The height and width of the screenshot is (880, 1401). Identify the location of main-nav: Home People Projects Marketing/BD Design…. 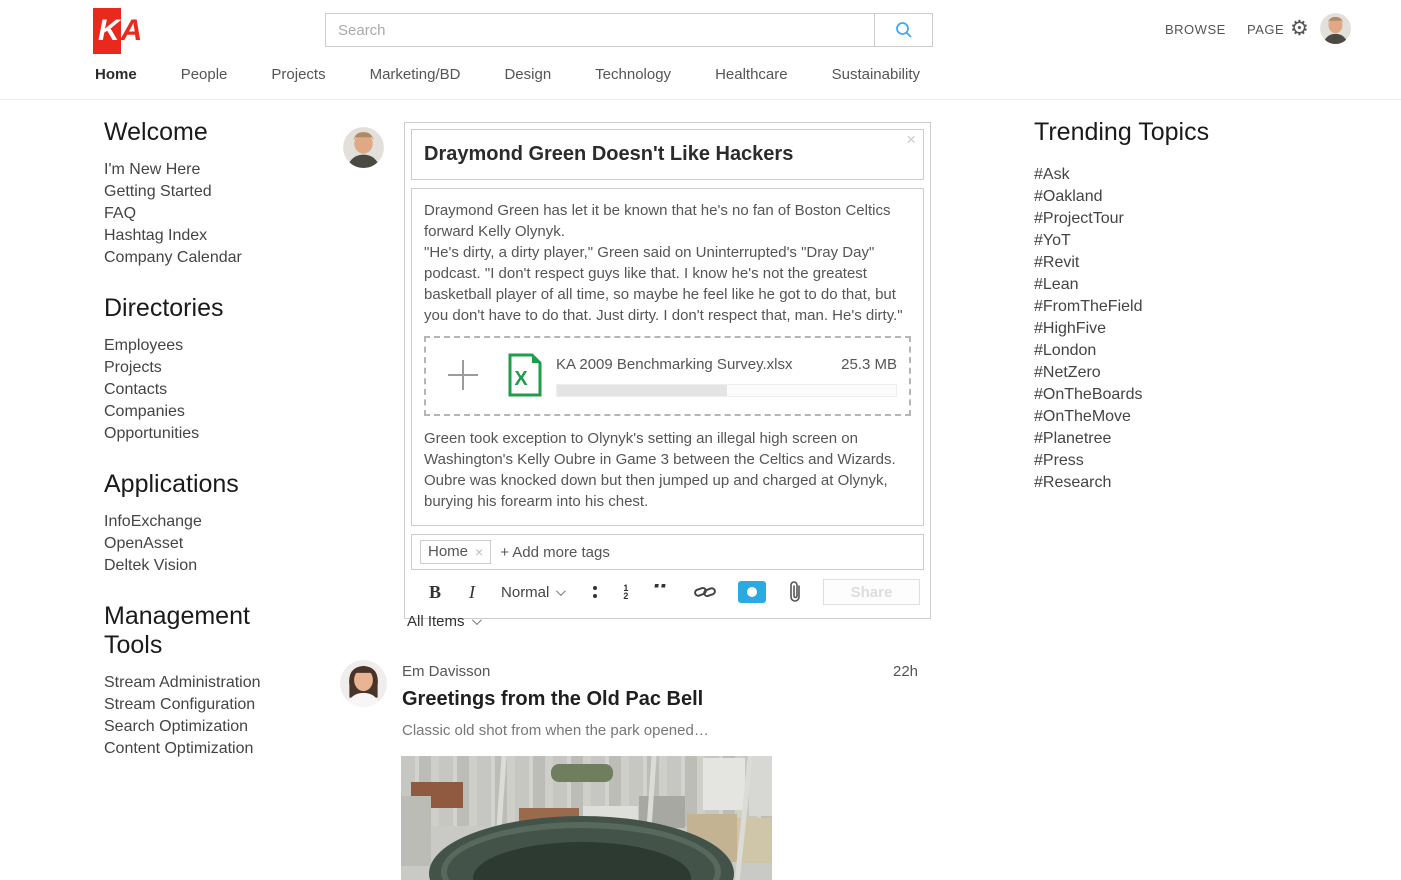
(529, 74).